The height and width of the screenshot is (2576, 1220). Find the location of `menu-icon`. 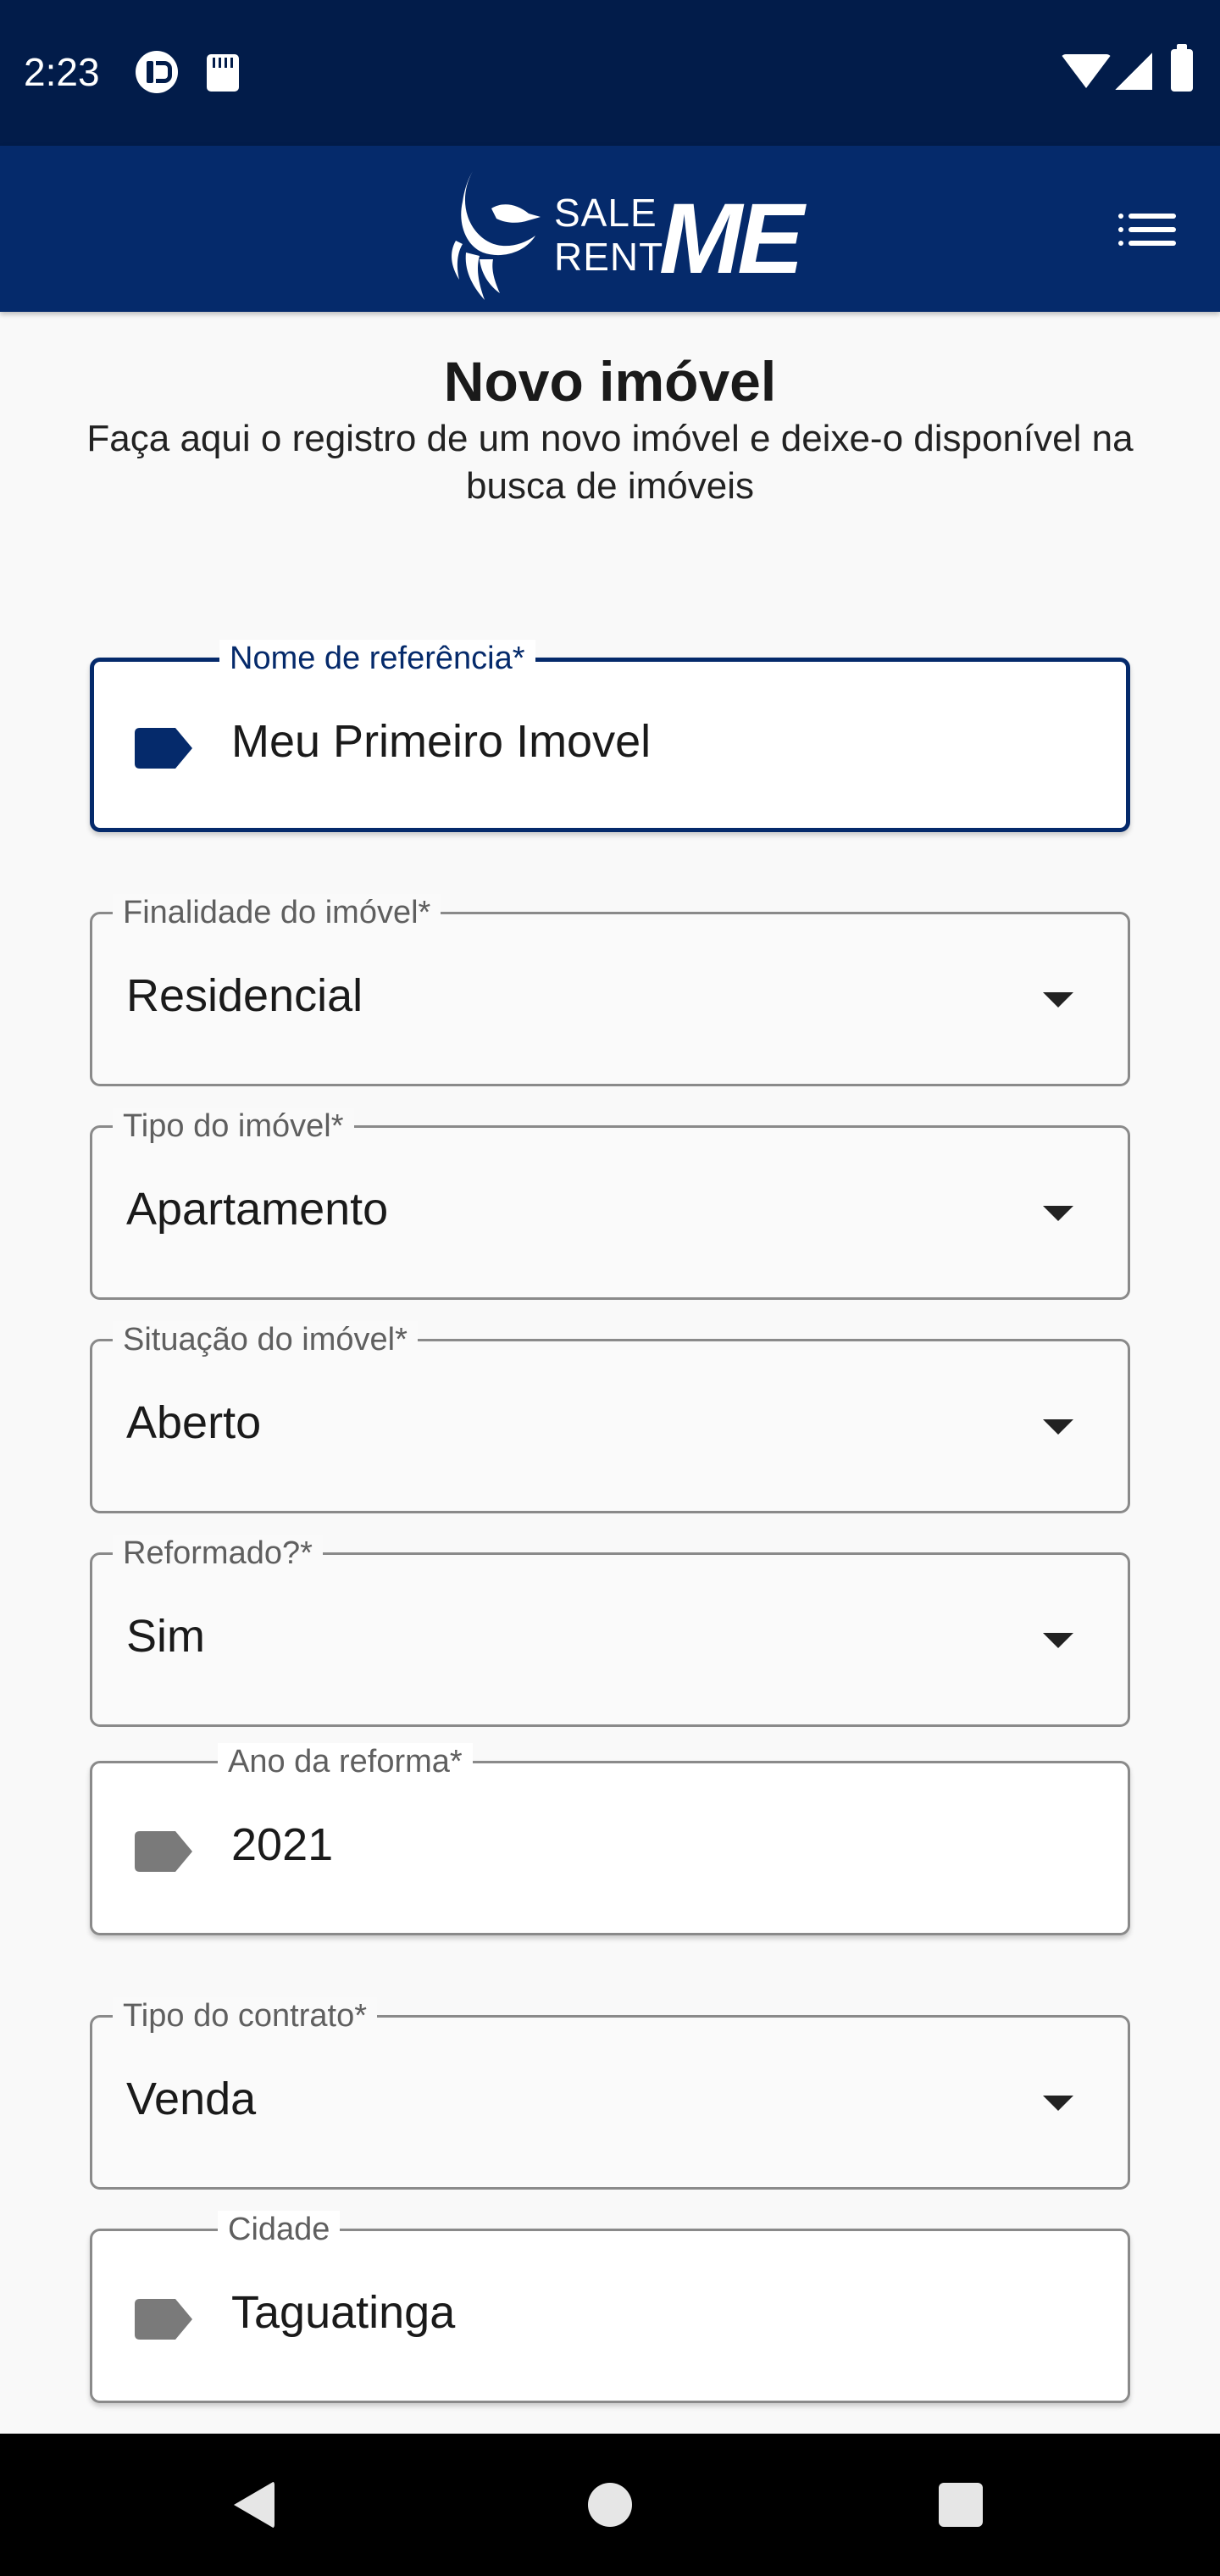

menu-icon is located at coordinates (1152, 216).